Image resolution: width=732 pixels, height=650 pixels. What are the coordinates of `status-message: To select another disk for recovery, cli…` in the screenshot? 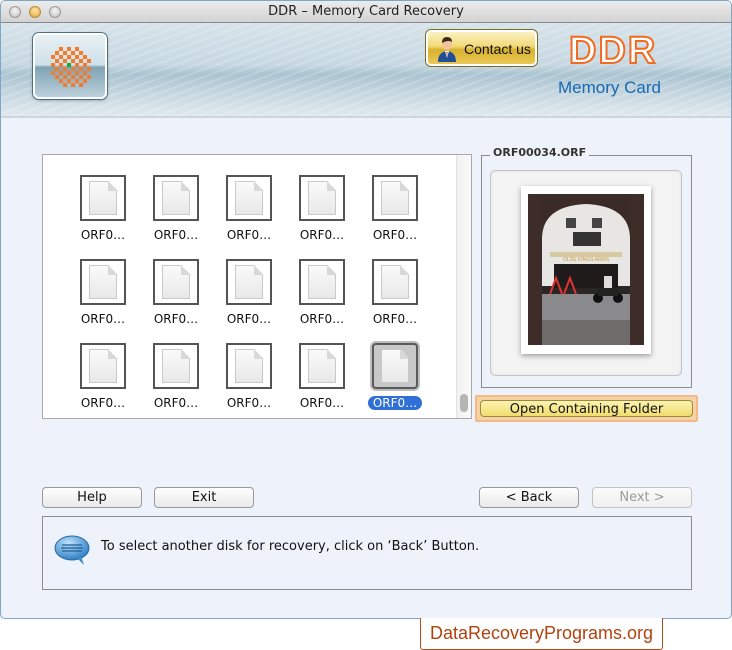 It's located at (290, 546).